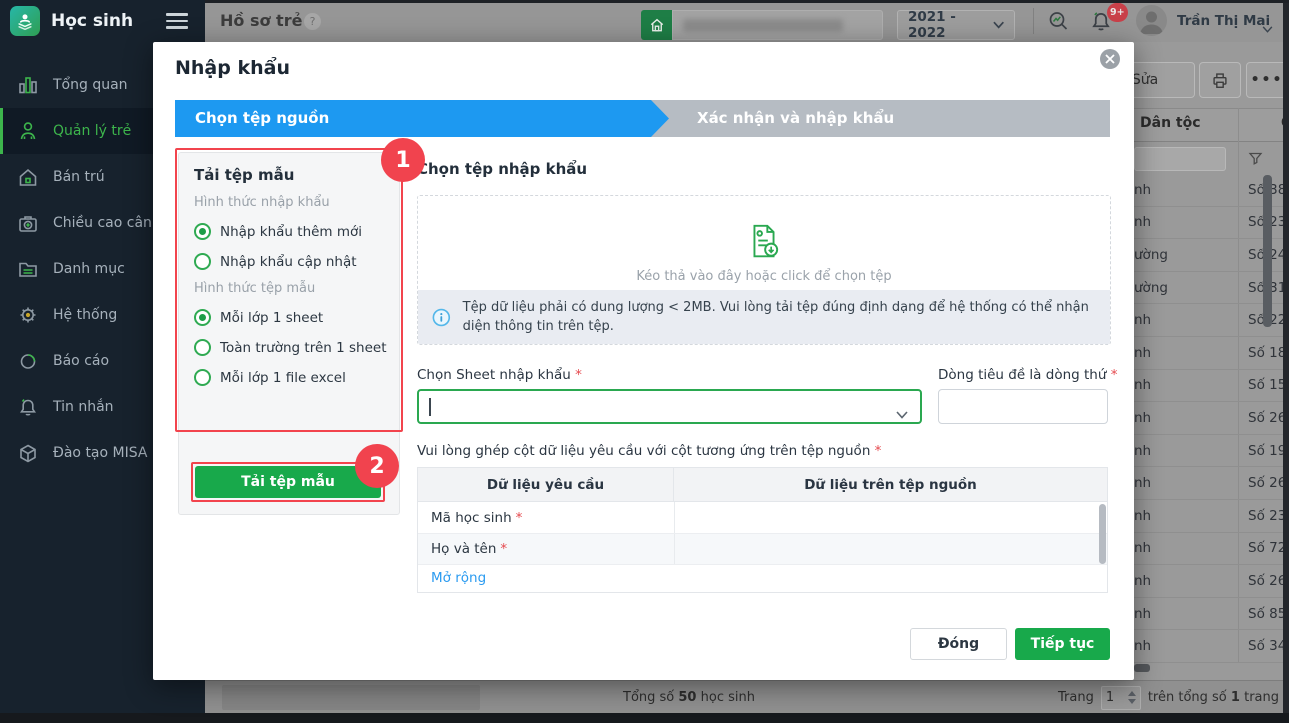 This screenshot has width=1289, height=723. What do you see at coordinates (403, 160) in the screenshot?
I see `annotation-circle-1: 1` at bounding box center [403, 160].